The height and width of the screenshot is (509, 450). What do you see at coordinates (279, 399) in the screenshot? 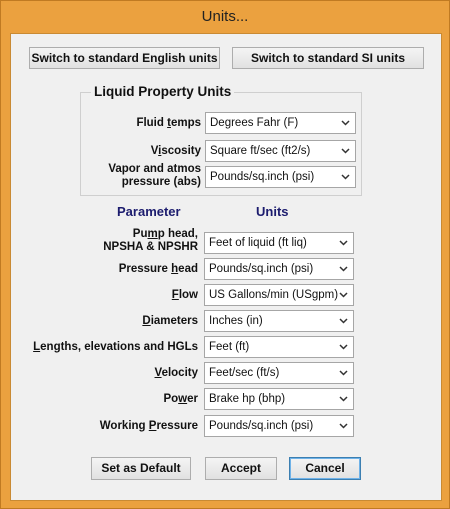
I see `power-select: Brake hp (bhp)` at bounding box center [279, 399].